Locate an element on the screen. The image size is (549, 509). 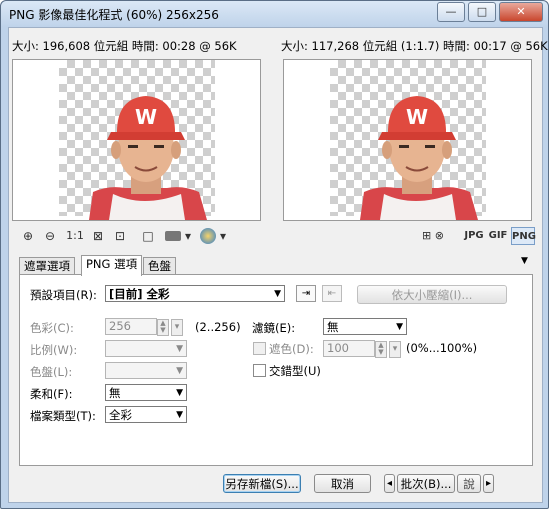
palette-select: ▼ is located at coordinates (146, 370).